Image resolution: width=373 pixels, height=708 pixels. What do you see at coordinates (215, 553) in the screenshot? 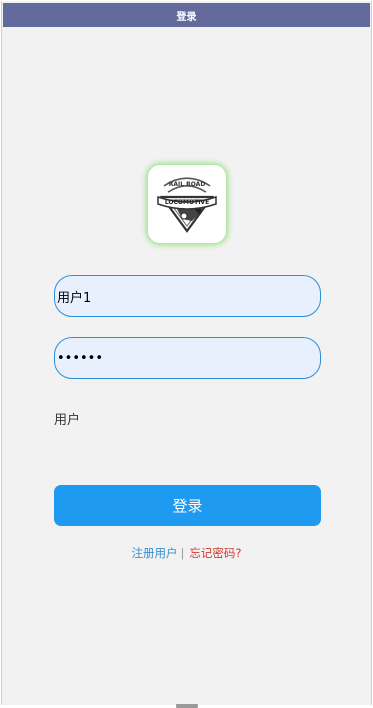
I see `forgot-password-link: 忘记密码?` at bounding box center [215, 553].